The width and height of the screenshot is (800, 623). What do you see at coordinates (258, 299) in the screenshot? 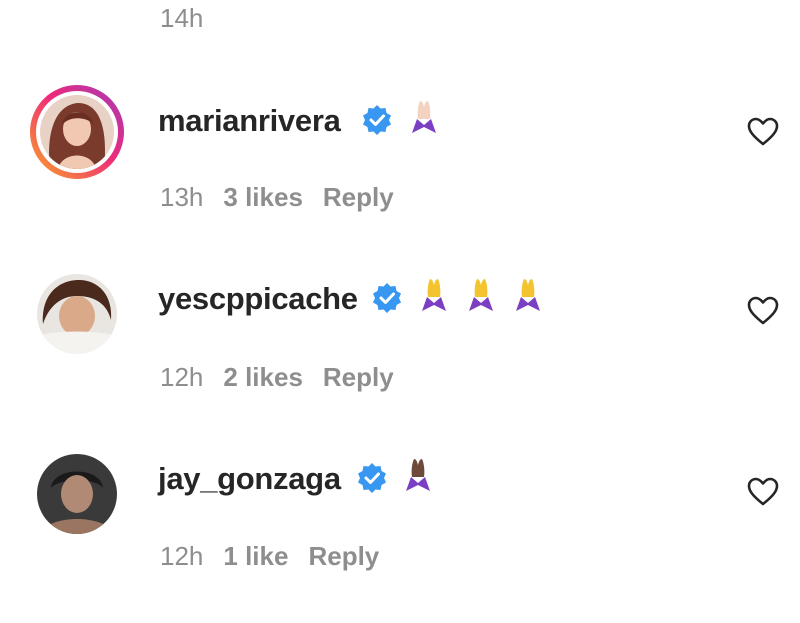
I see `comment-username: yescppicache` at bounding box center [258, 299].